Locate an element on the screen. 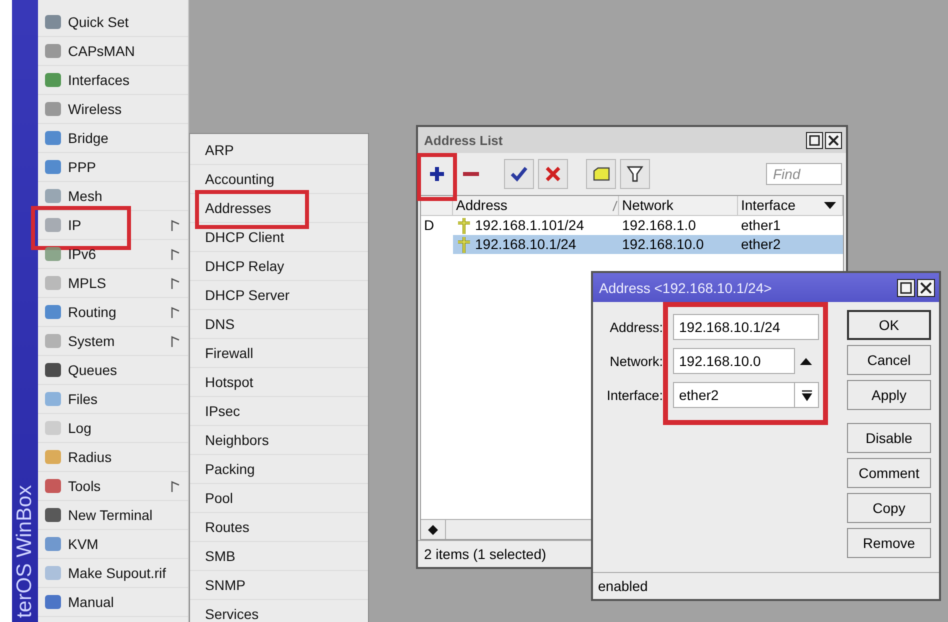 This screenshot has height=622, width=948. submenu-item: Pool is located at coordinates (219, 498).